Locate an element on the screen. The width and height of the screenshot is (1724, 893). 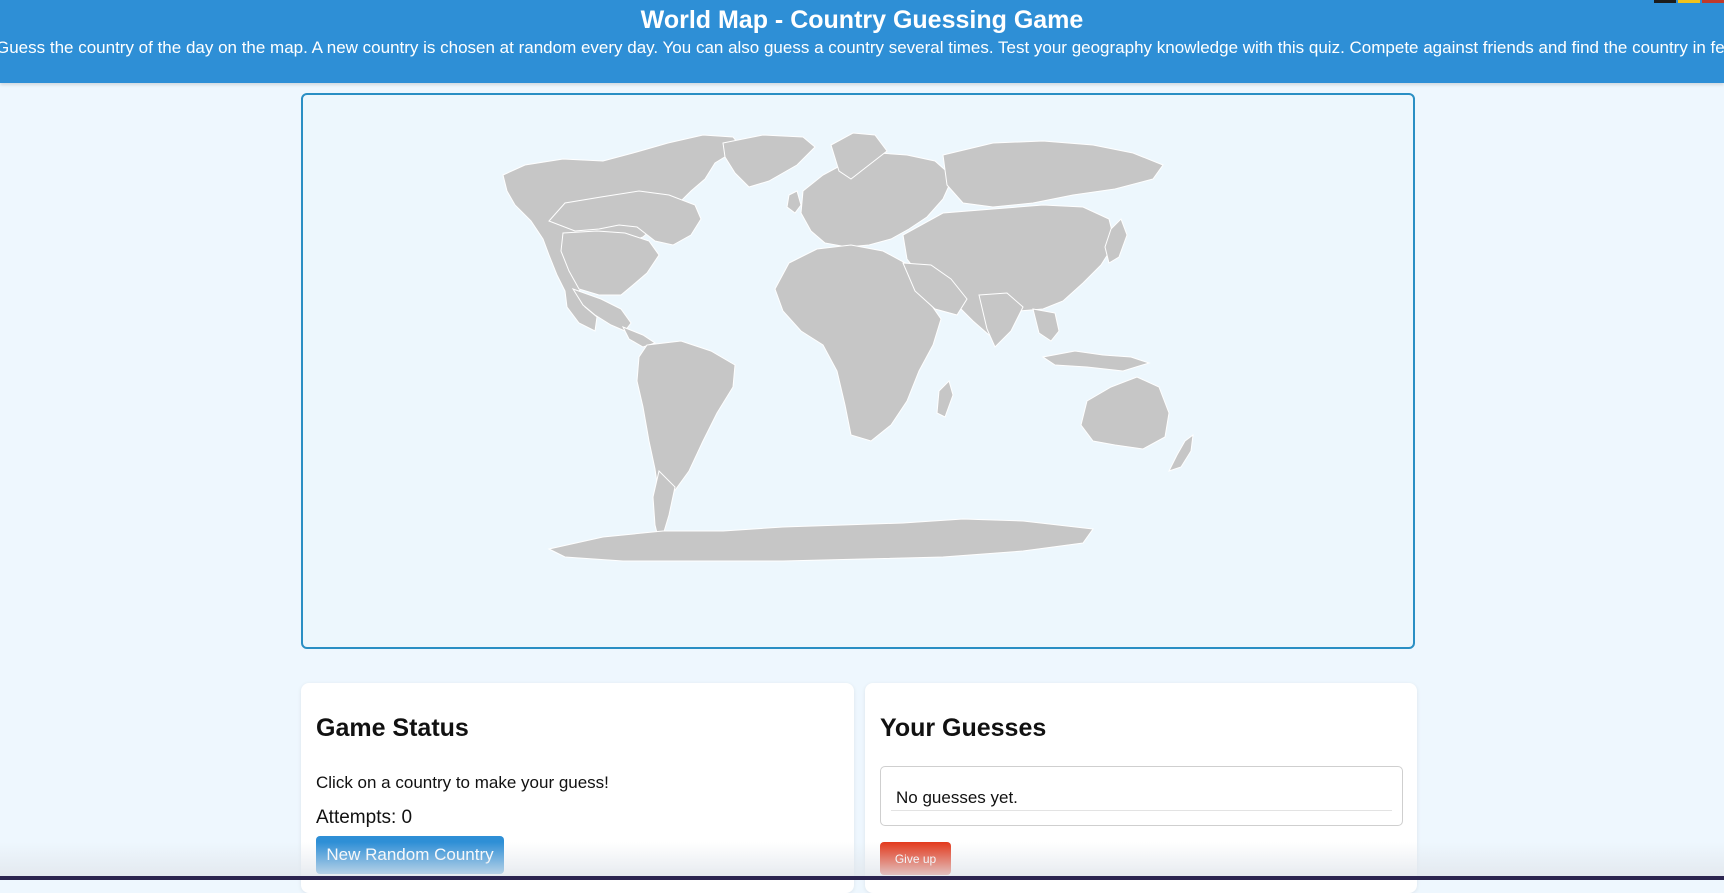
taskbar-edge is located at coordinates (862, 878).